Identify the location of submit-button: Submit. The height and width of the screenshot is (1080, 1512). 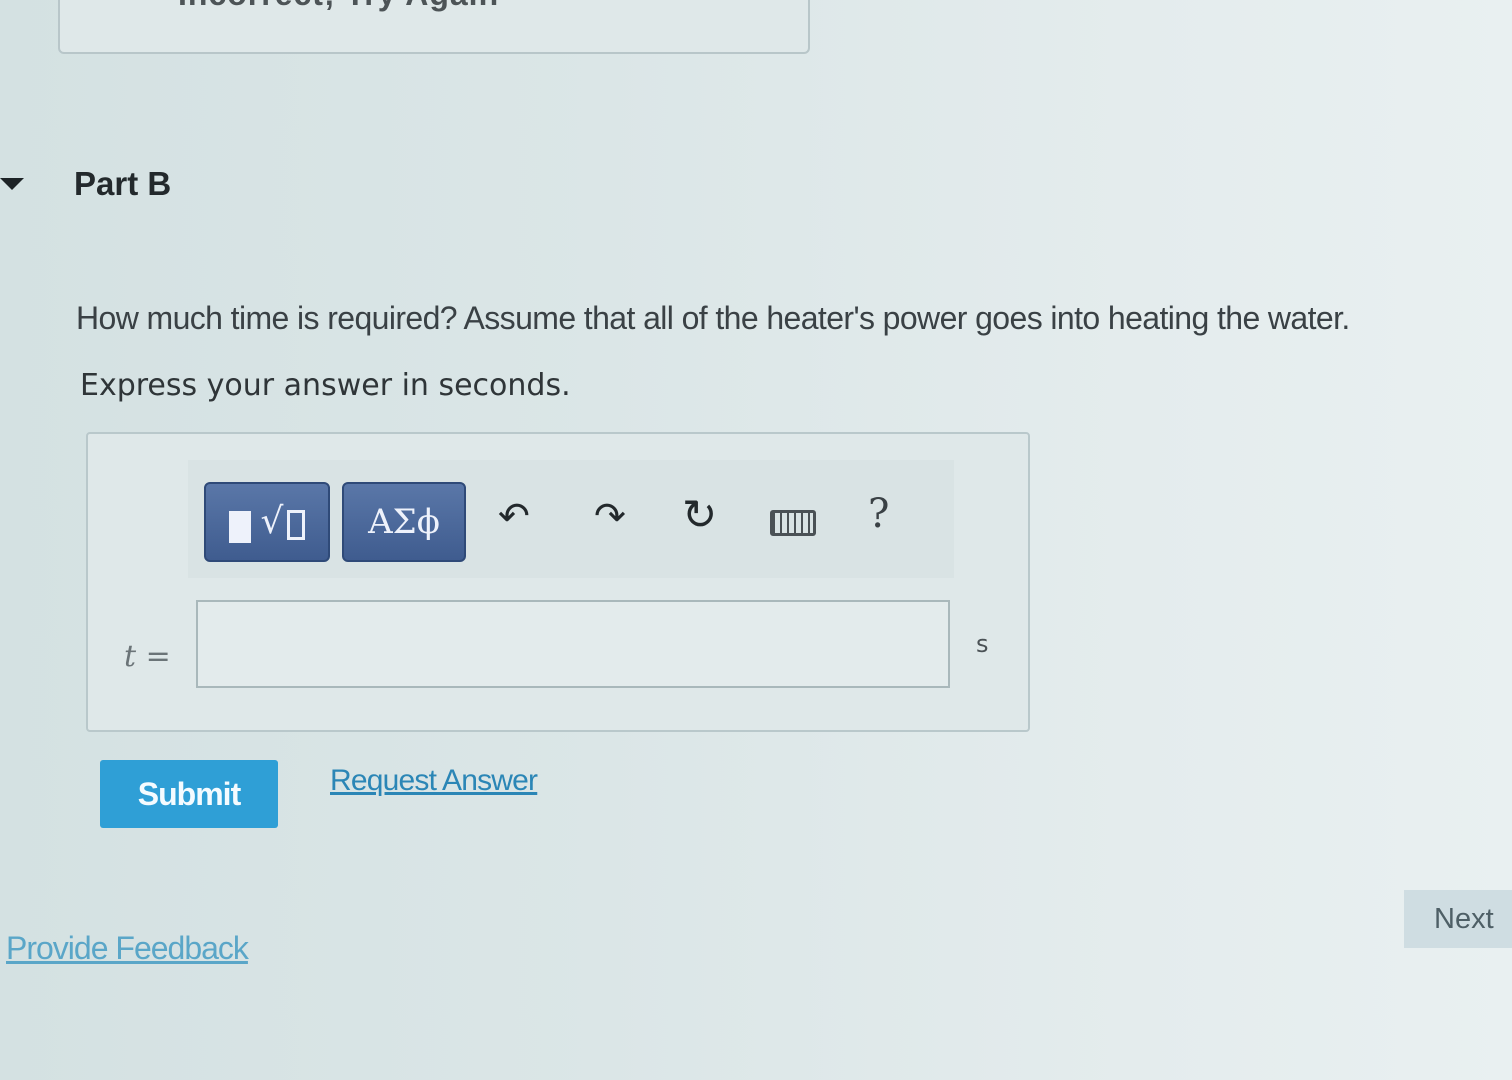
(189, 794).